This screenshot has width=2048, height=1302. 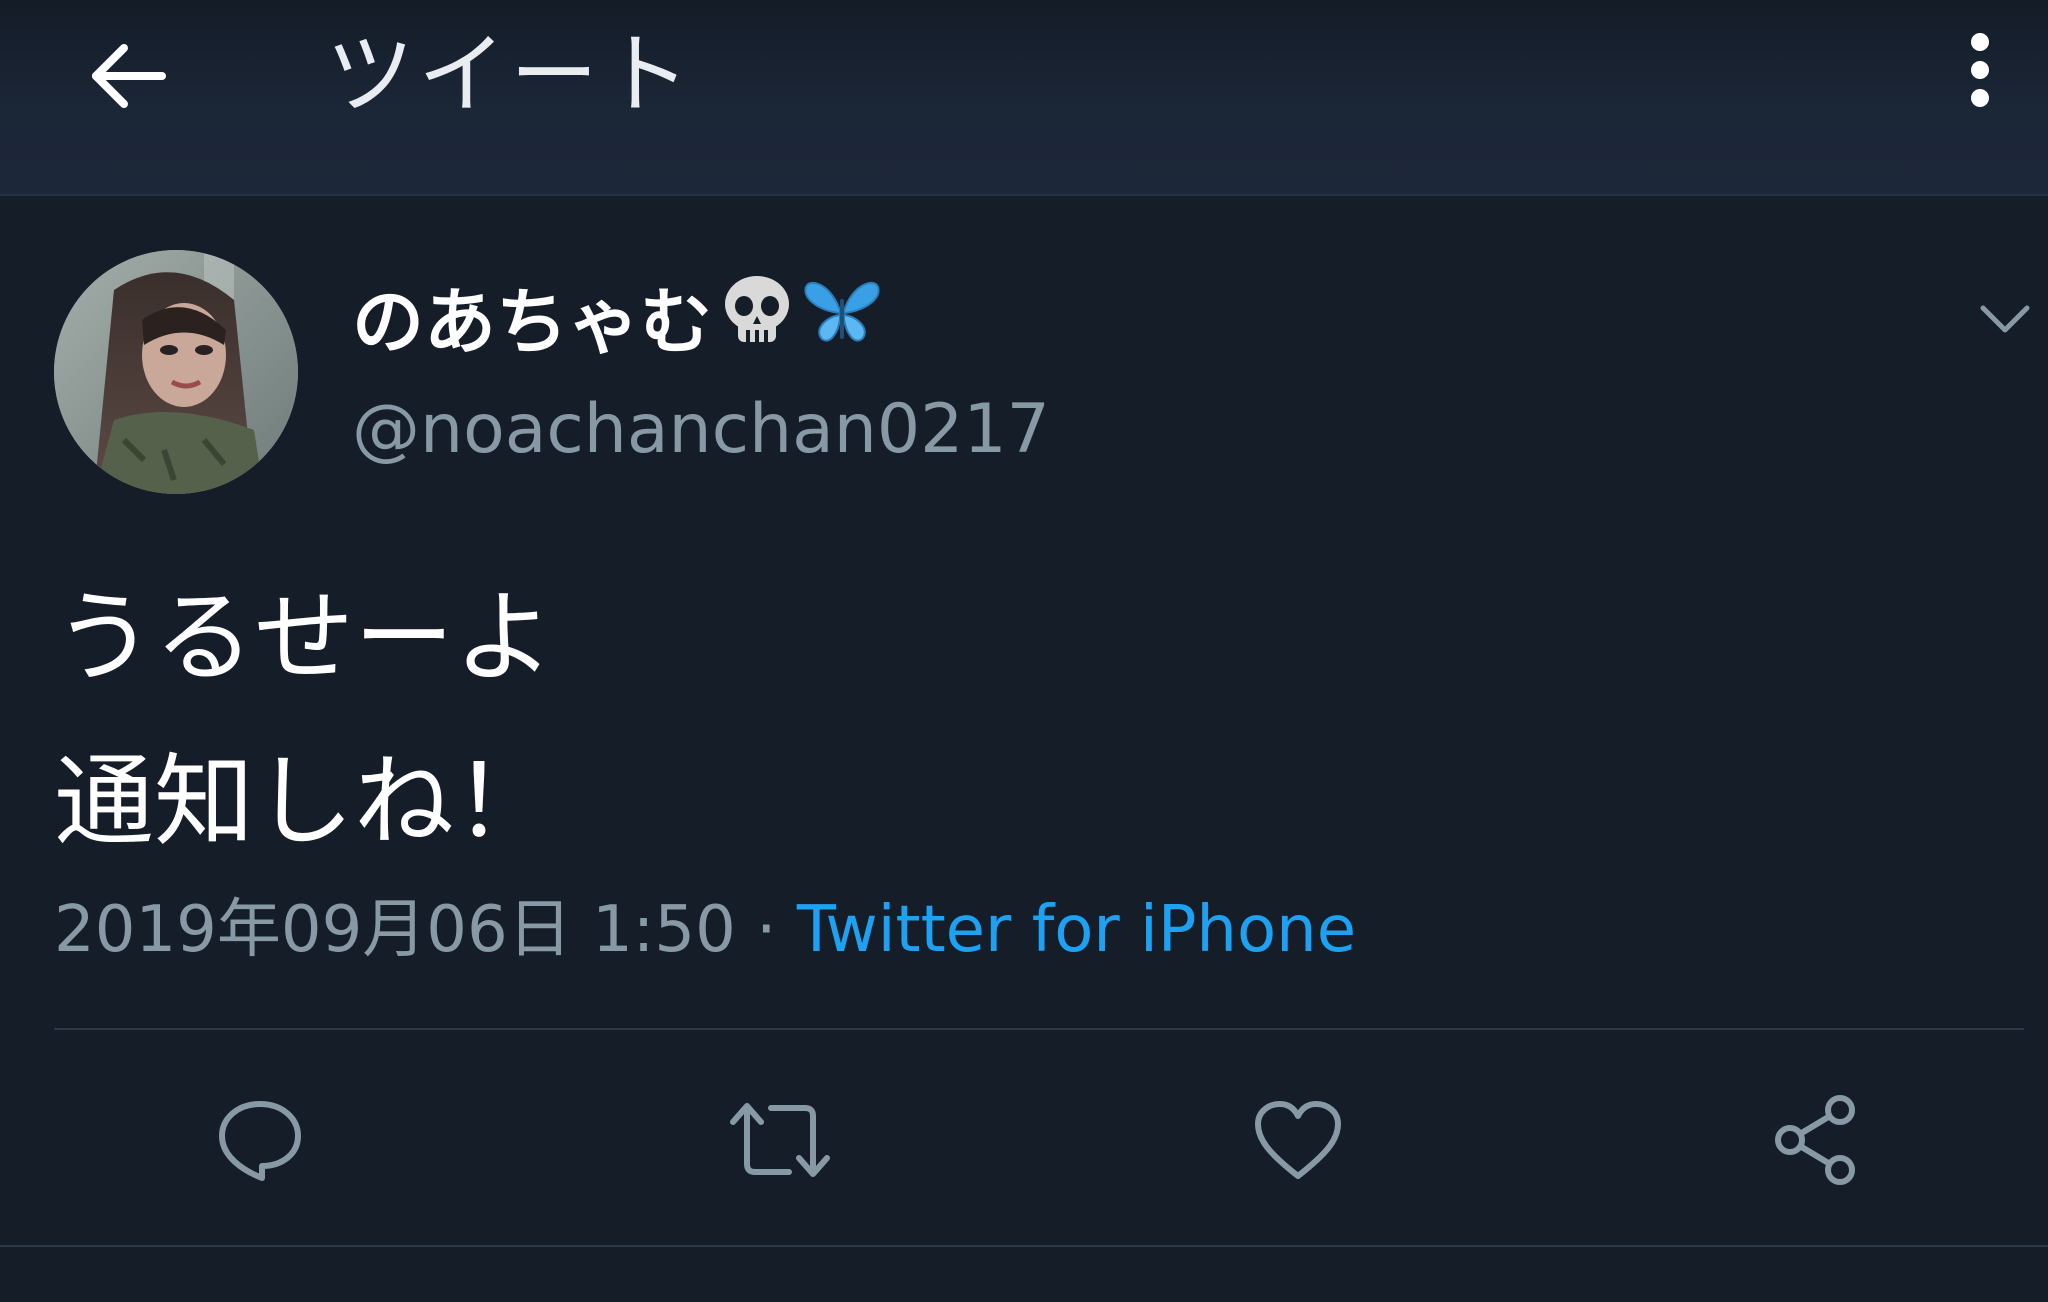 I want to click on back-button, so click(x=128, y=76).